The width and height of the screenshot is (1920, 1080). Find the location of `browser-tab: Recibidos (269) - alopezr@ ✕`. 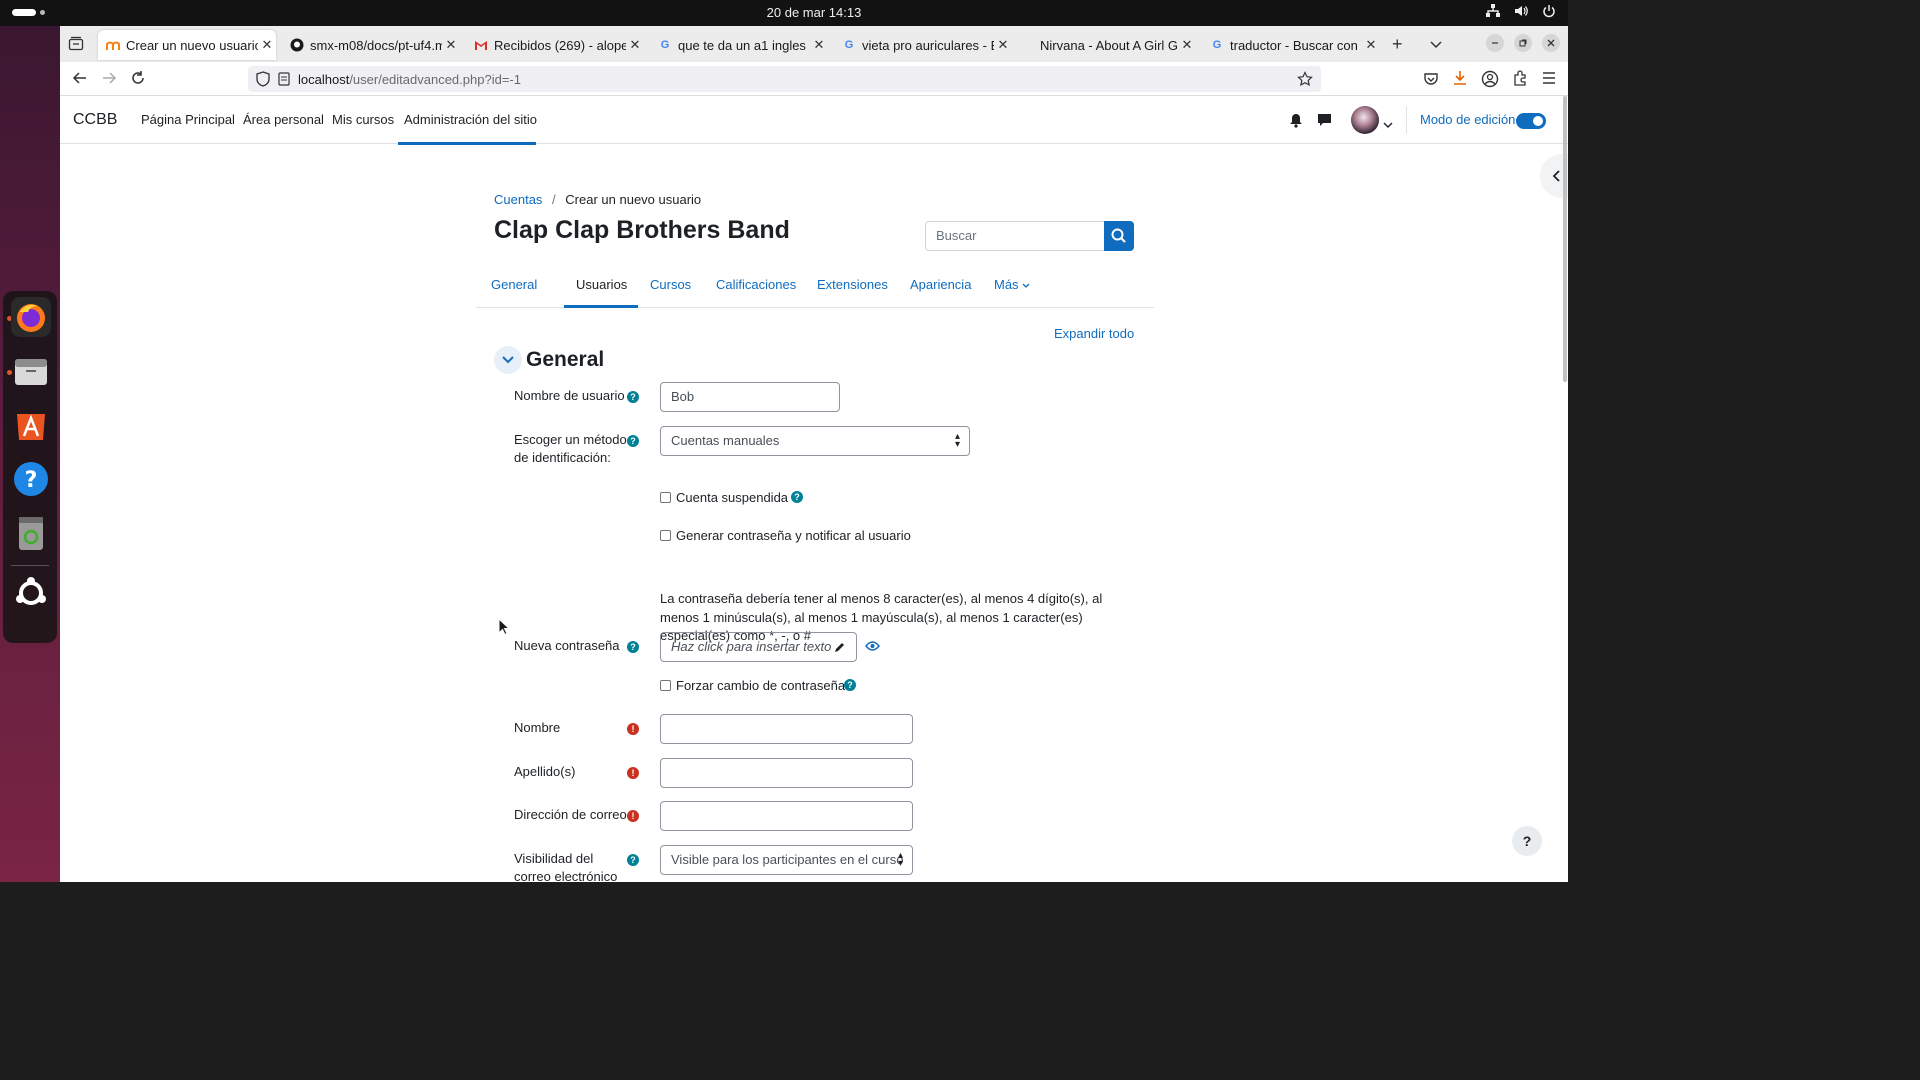

browser-tab: Recibidos (269) - alopezr@ ✕ is located at coordinates (555, 45).